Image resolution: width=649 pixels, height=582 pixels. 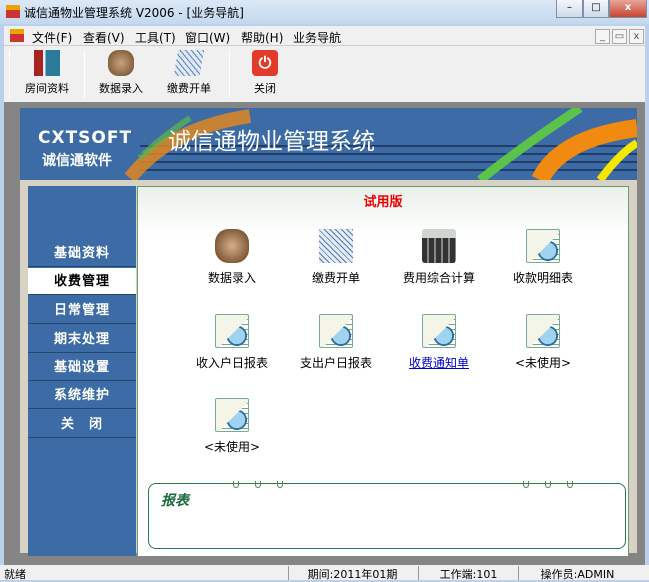 What do you see at coordinates (104, 37) in the screenshot?
I see `menu-view: 查看(V)` at bounding box center [104, 37].